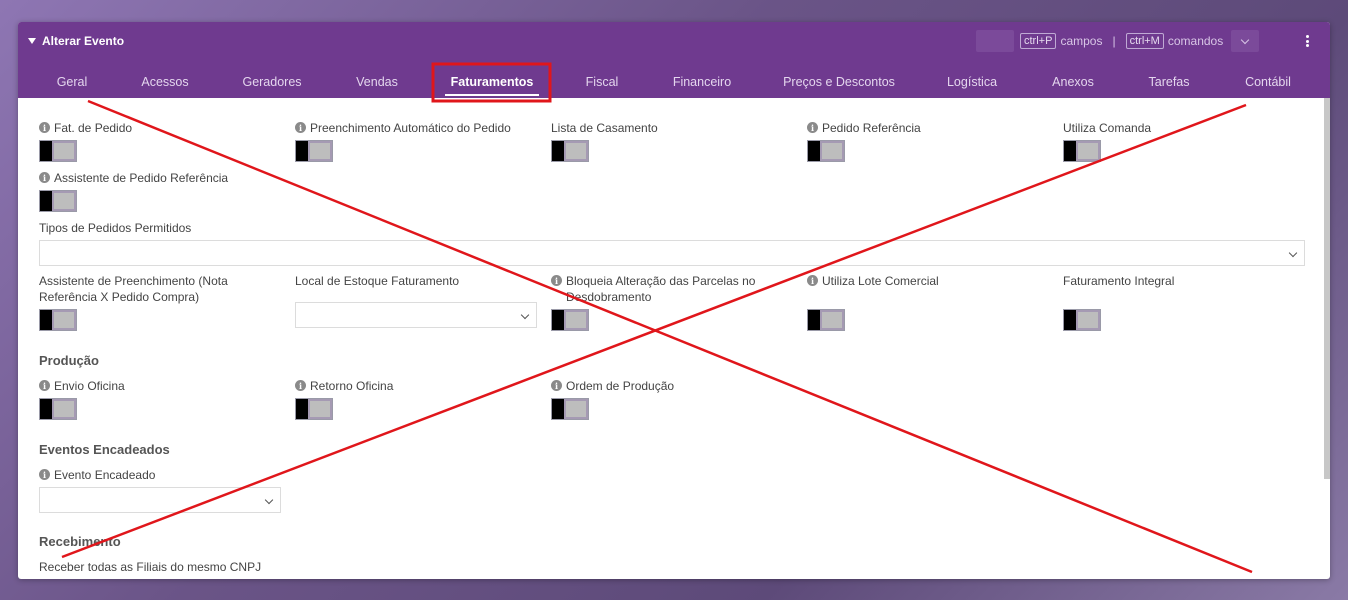 The width and height of the screenshot is (1348, 600). I want to click on field-label: Preenchimento Automático do Pedido, so click(410, 128).